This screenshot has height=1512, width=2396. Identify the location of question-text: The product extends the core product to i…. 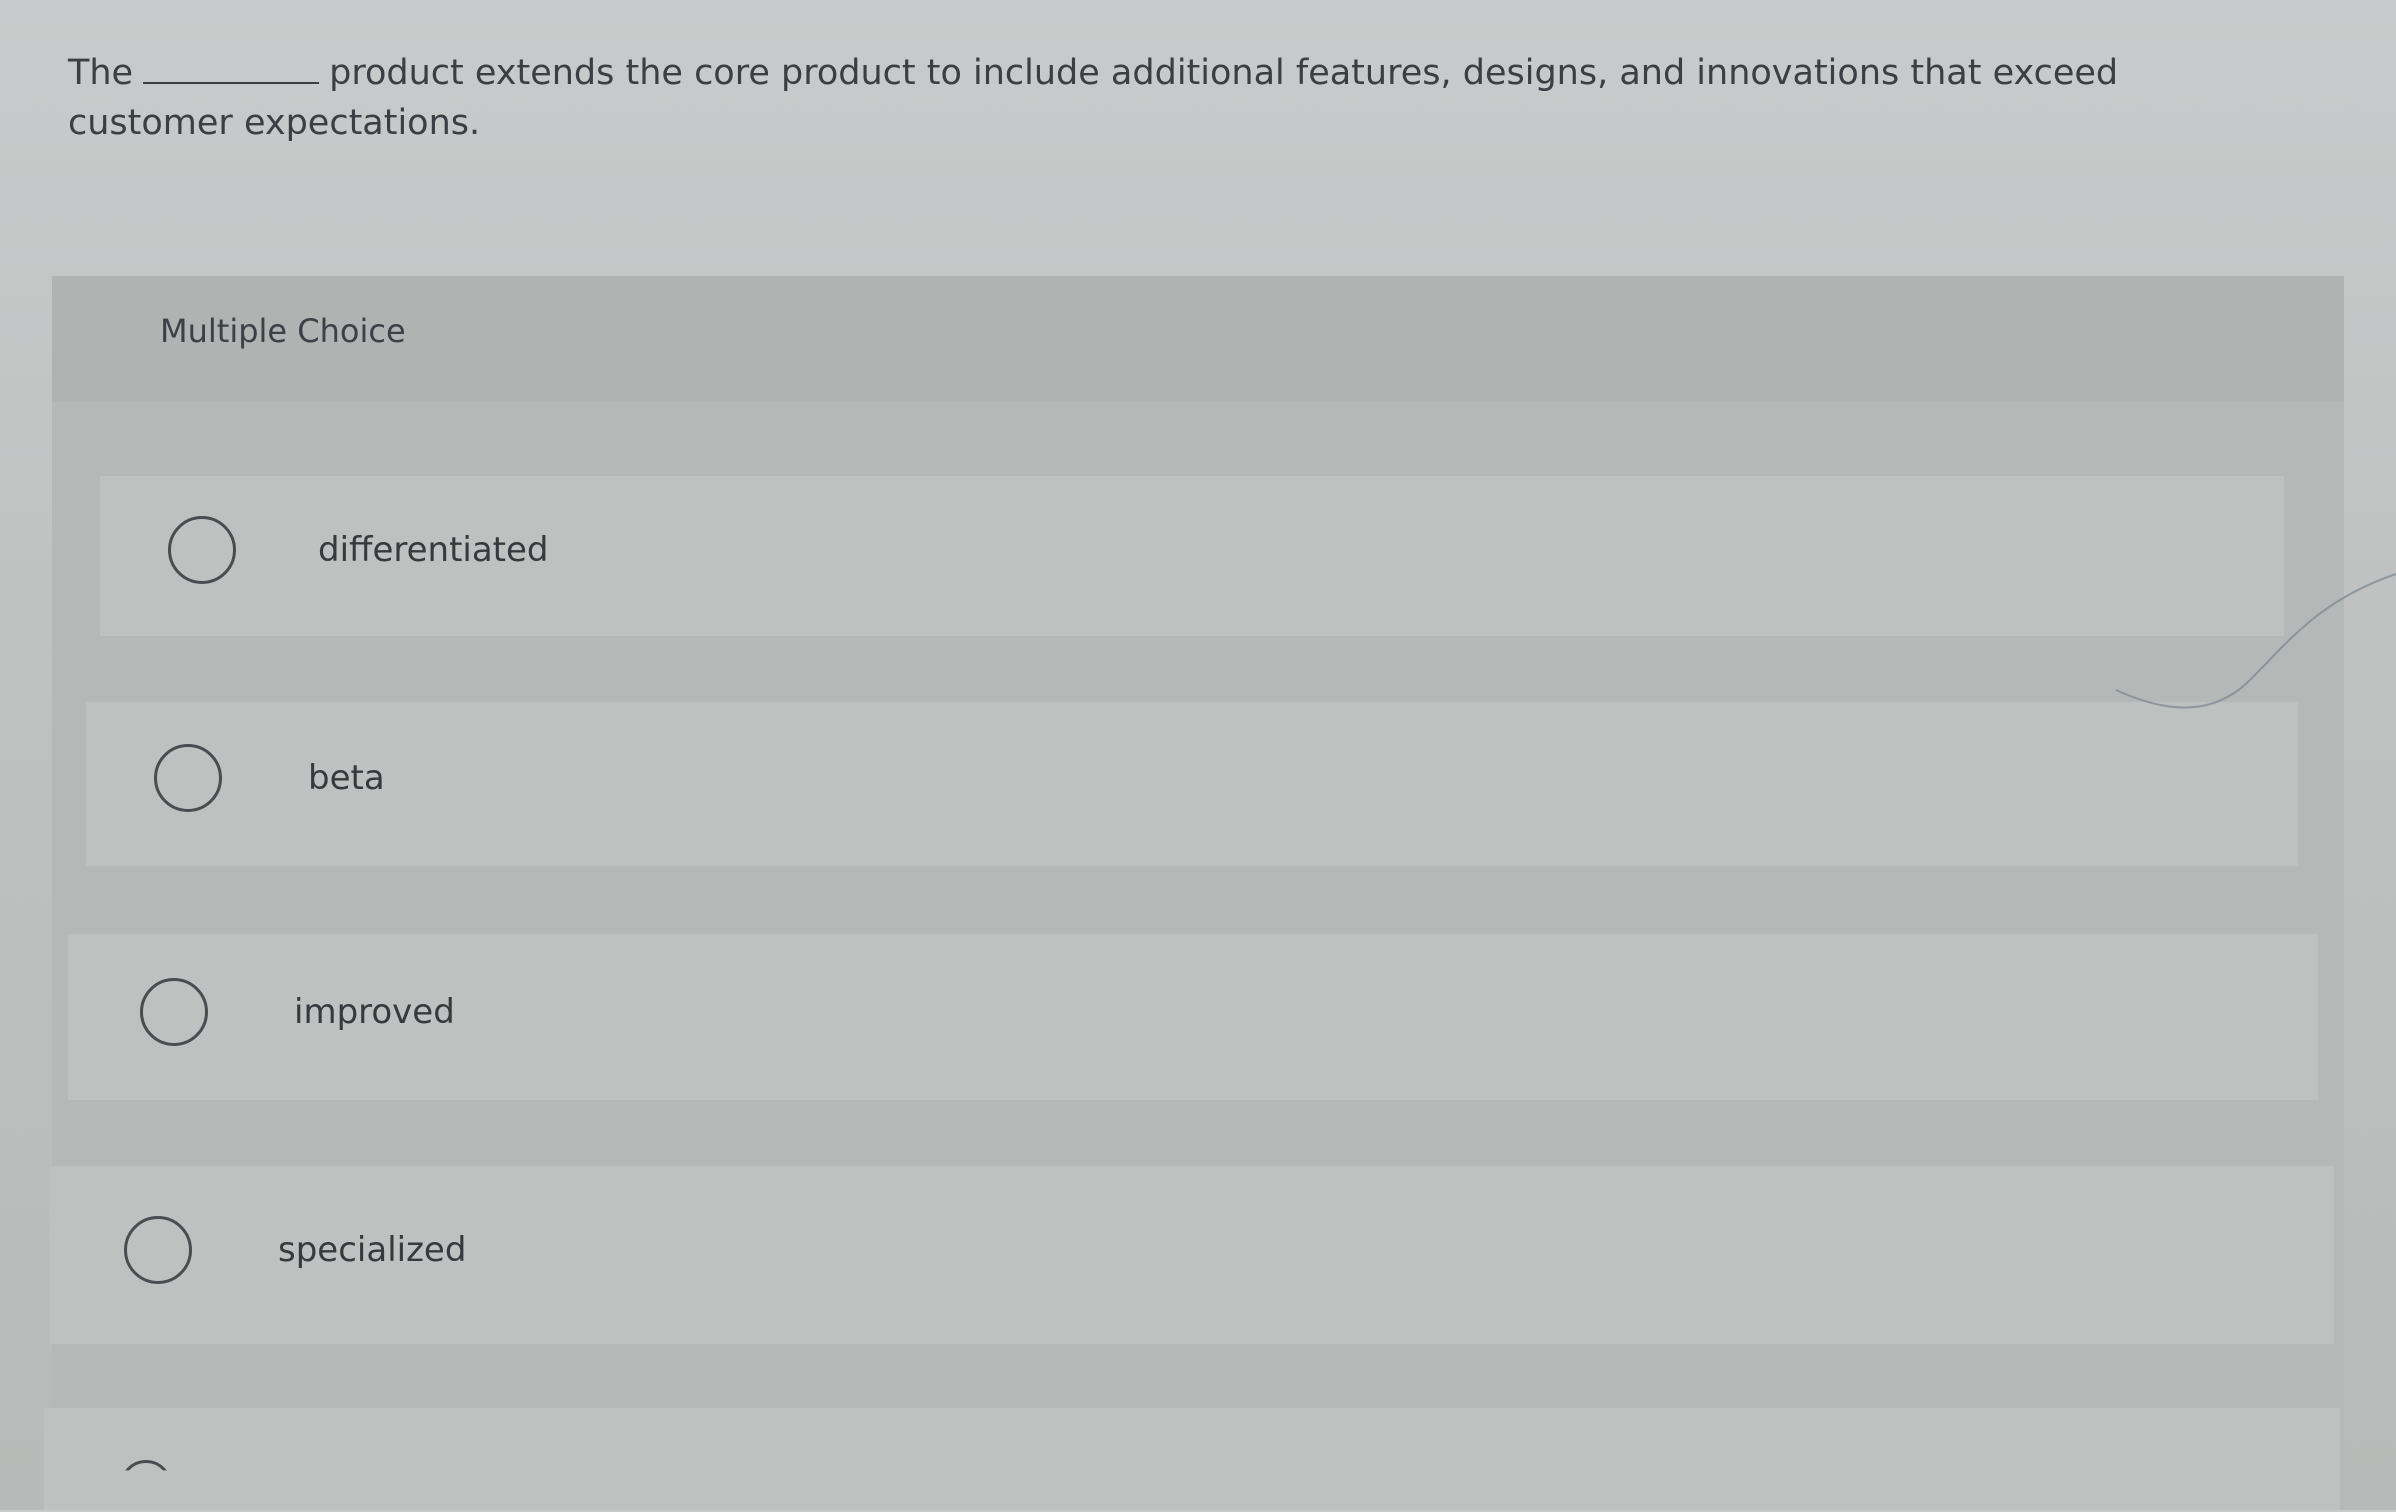
(1168, 98).